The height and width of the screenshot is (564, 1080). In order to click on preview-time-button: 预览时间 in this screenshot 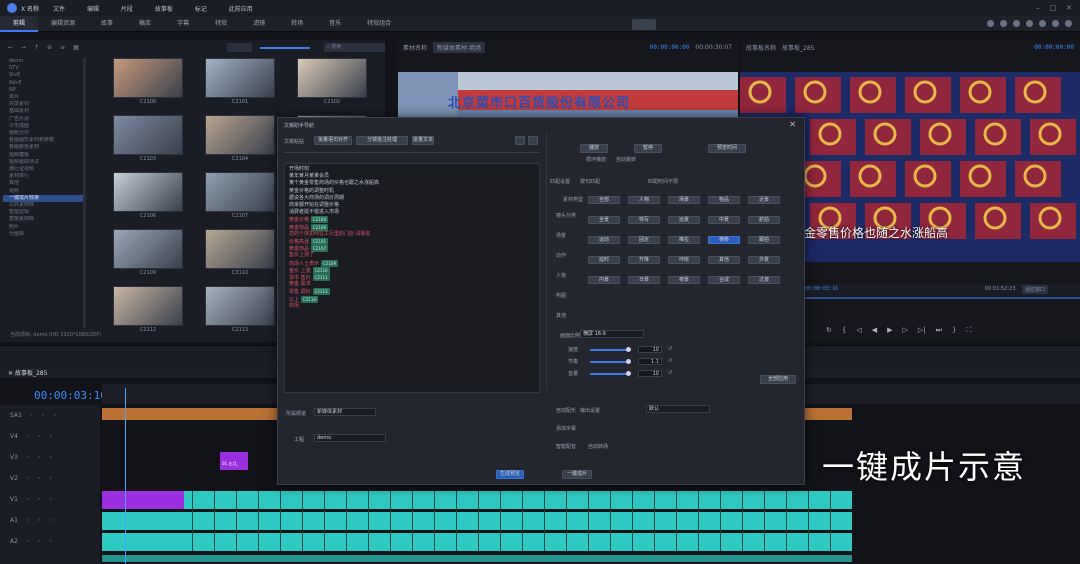, I will do `click(727, 148)`.